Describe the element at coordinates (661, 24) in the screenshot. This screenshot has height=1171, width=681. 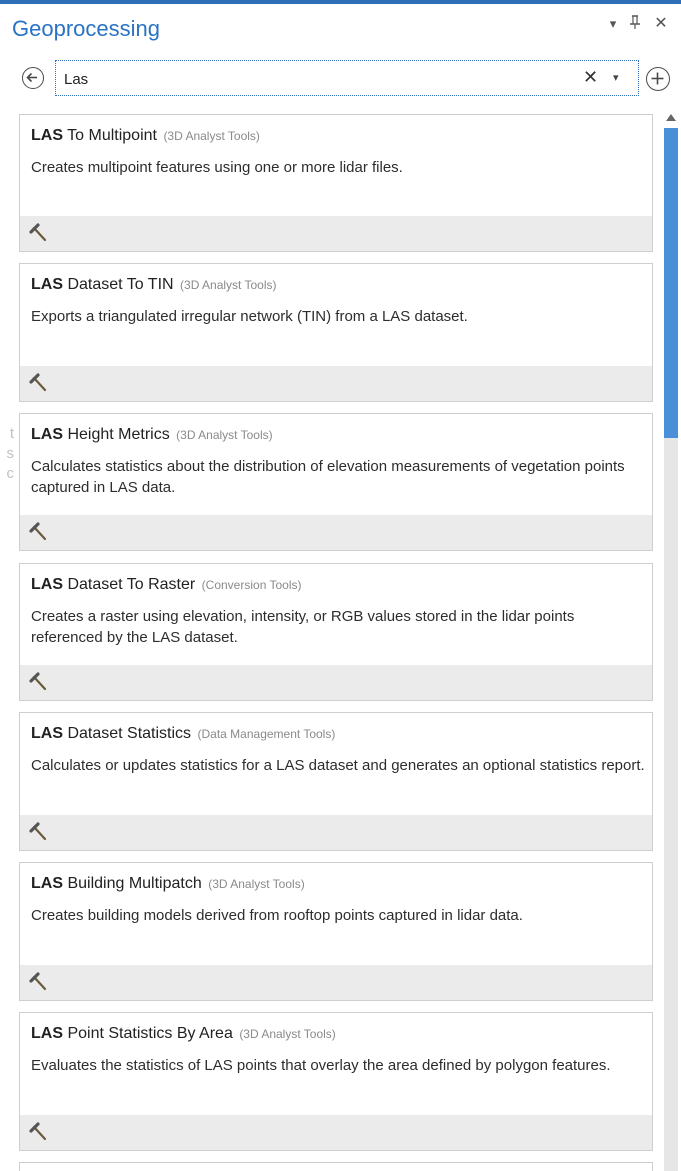
I see `pane-close-button: ✕` at that location.